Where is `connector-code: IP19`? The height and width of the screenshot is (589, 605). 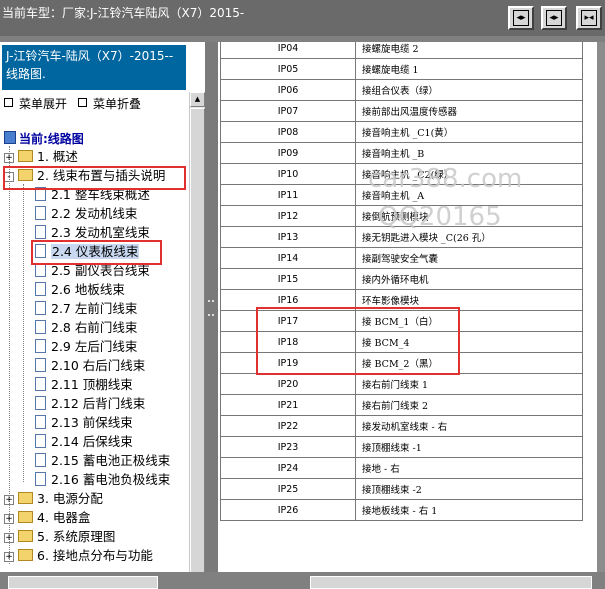 connector-code: IP19 is located at coordinates (288, 363).